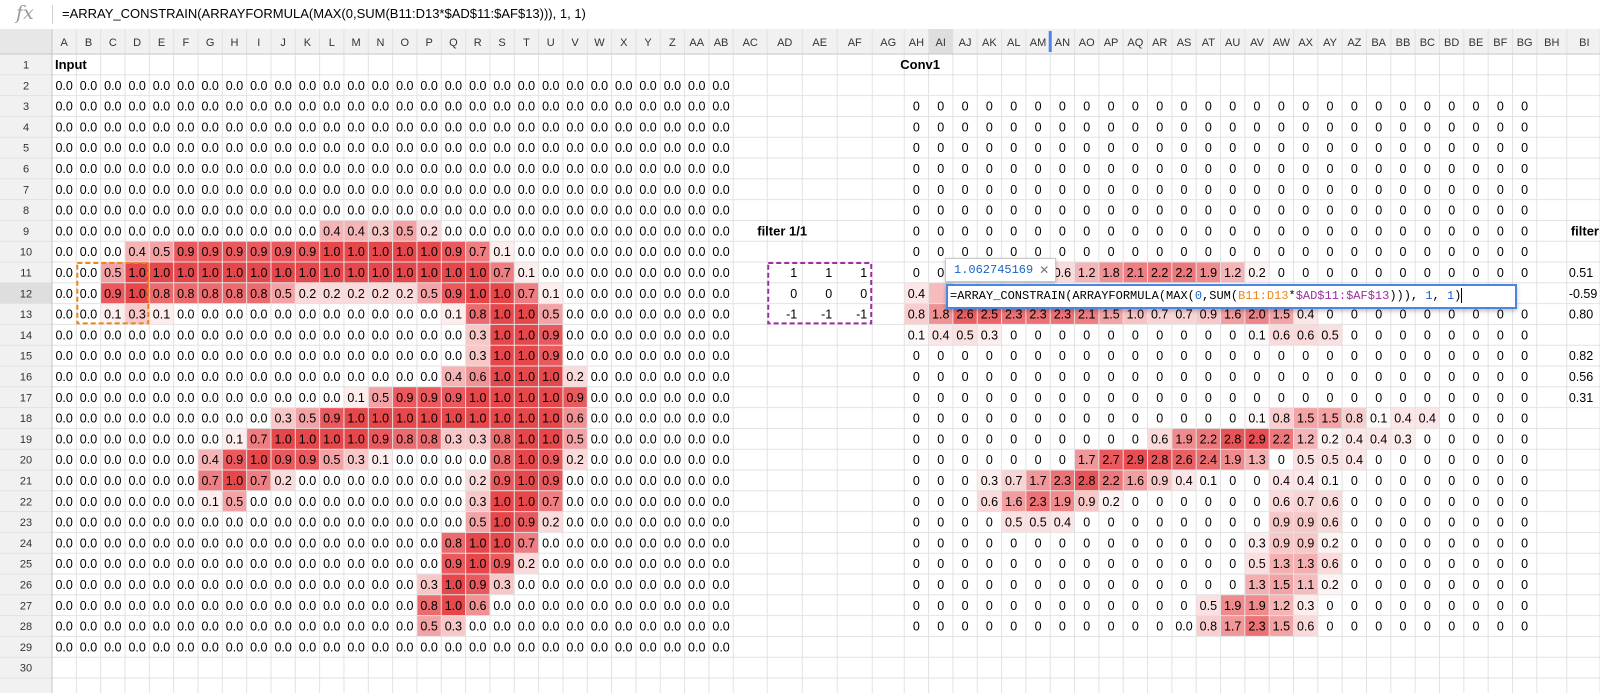 This screenshot has width=1600, height=693. I want to click on conv1-cell: 2.0, so click(1256, 315).